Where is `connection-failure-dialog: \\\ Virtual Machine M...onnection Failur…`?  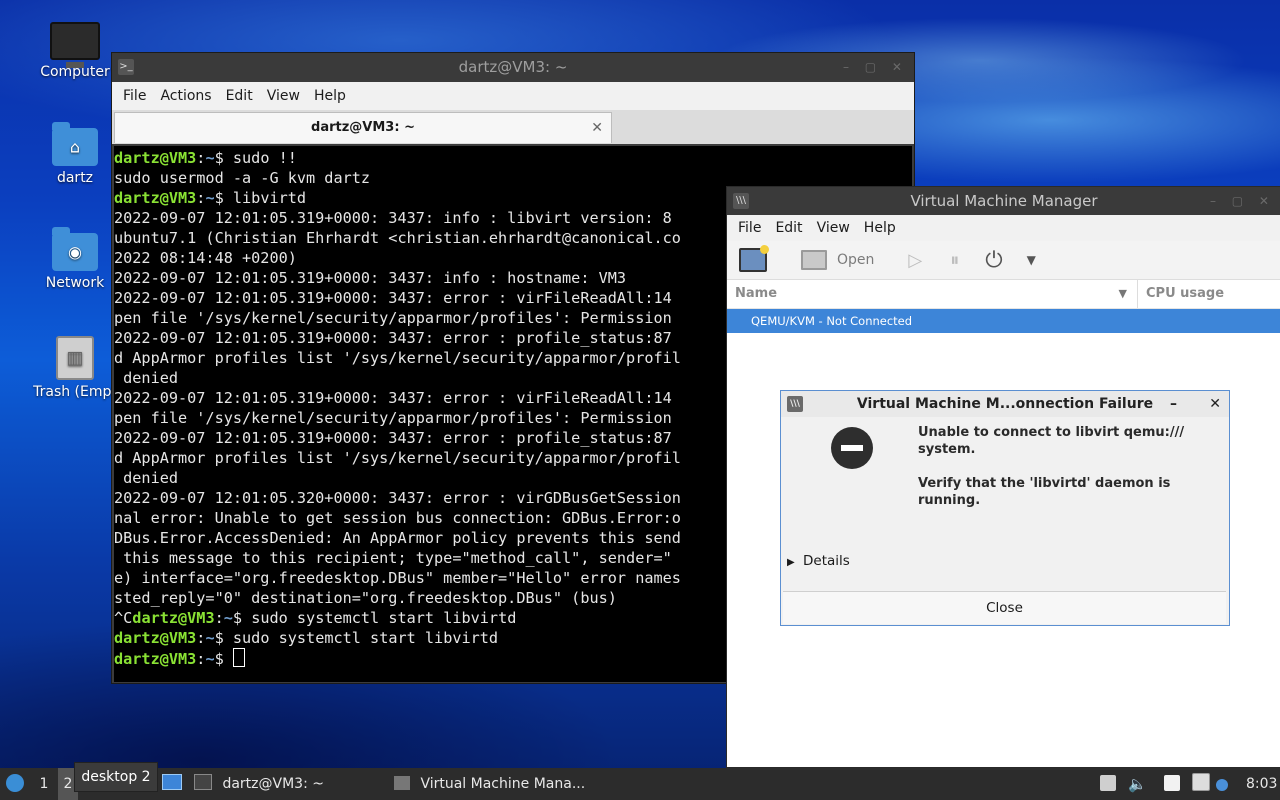 connection-failure-dialog: \\\ Virtual Machine M...onnection Failur… is located at coordinates (1005, 508).